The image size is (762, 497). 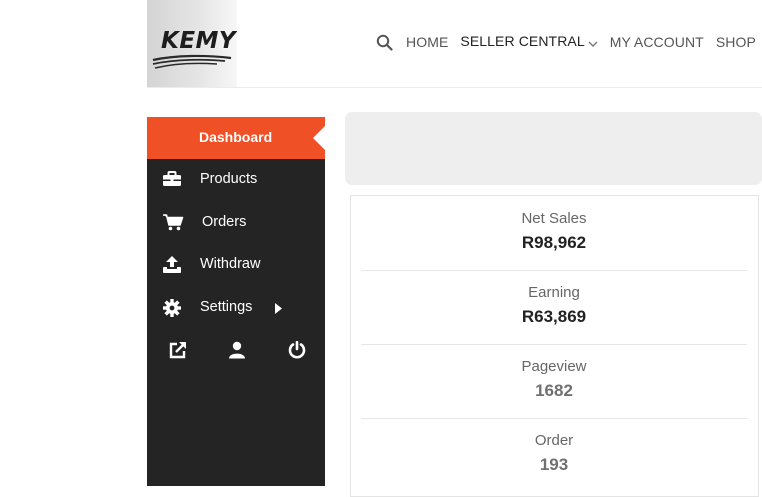 I want to click on sidebar-item-dashboard: Dashboard, so click(x=236, y=138).